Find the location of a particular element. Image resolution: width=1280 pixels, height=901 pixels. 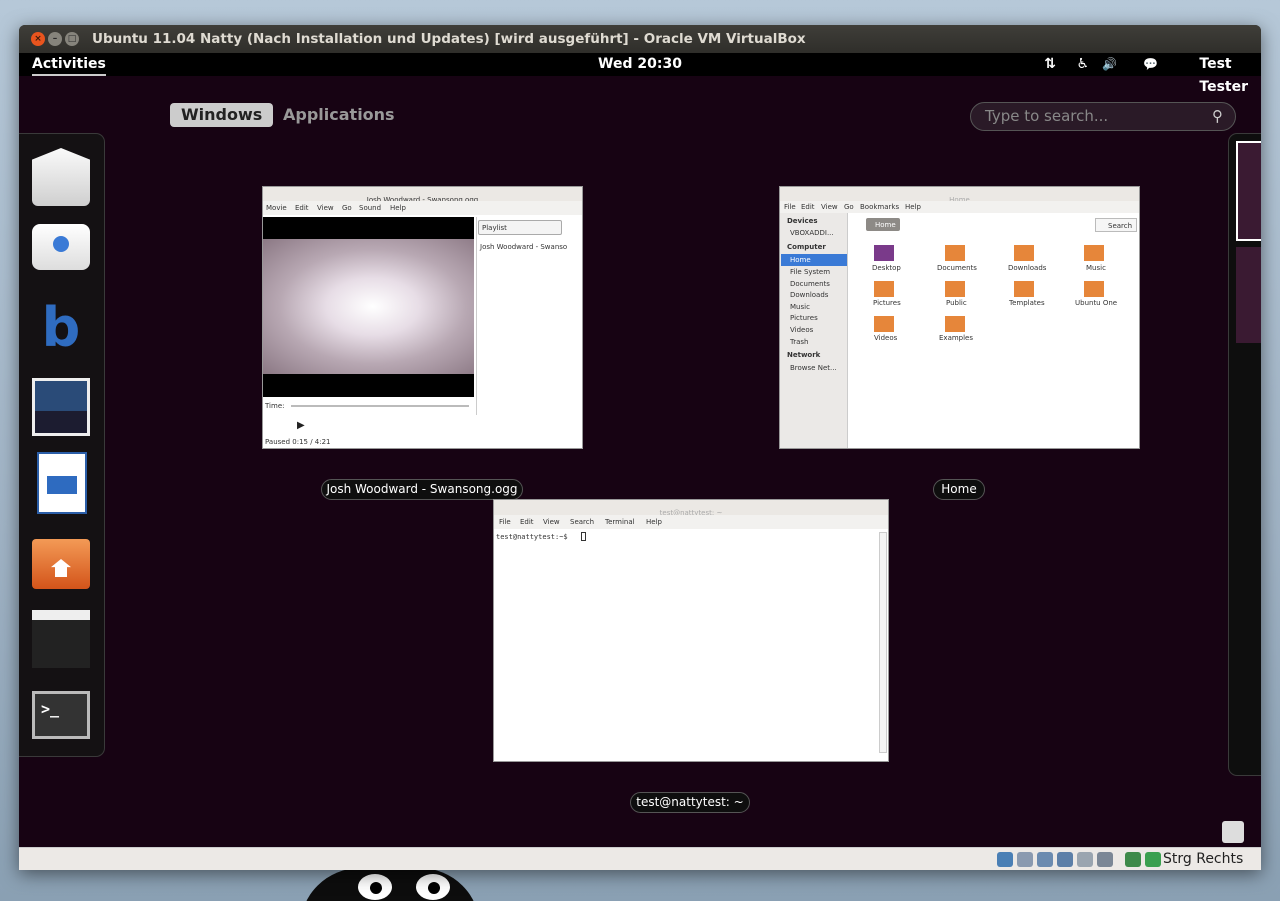

time-label: Time: is located at coordinates (275, 406).